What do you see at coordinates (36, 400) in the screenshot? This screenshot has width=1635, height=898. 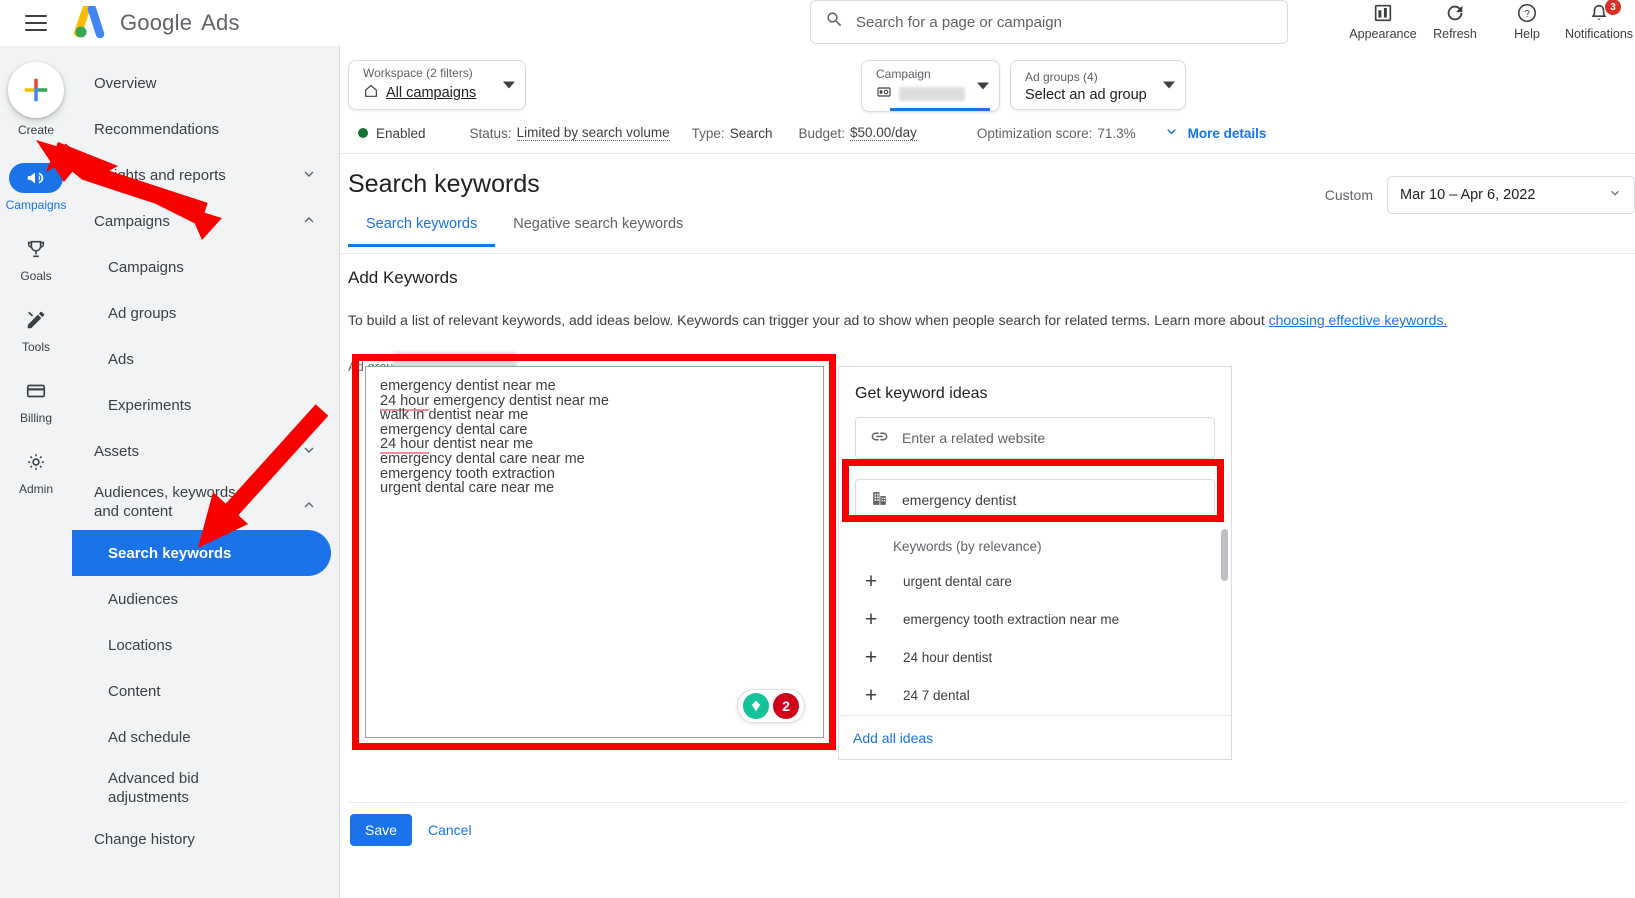 I see `rail-item-billing: Billing` at bounding box center [36, 400].